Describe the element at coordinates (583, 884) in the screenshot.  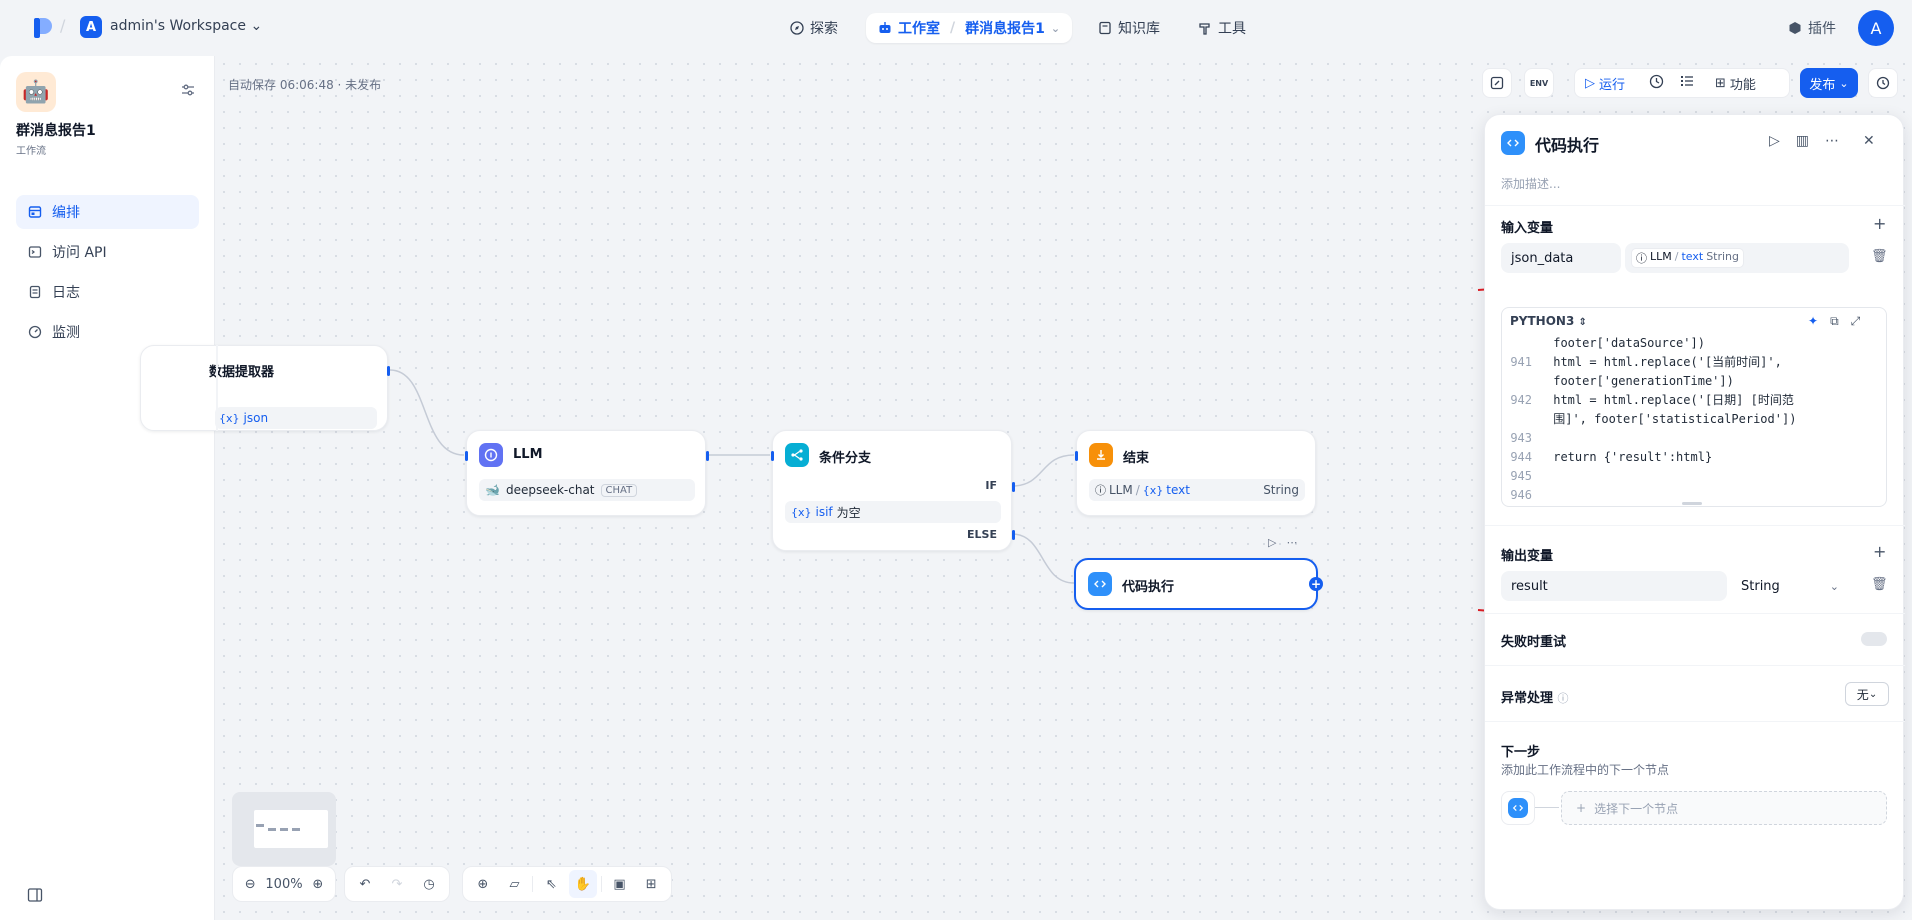
I see `hand-icon: ✋` at that location.